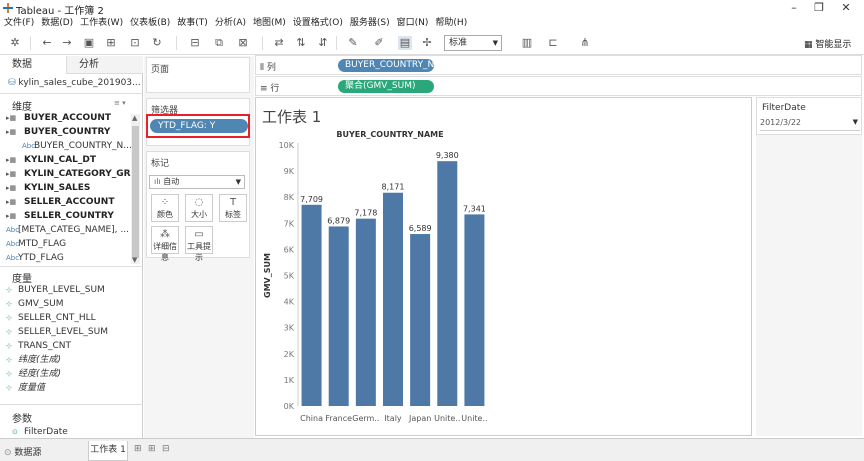 The width and height of the screenshot is (864, 461). I want to click on show-cards-icon: ▥, so click(527, 43).